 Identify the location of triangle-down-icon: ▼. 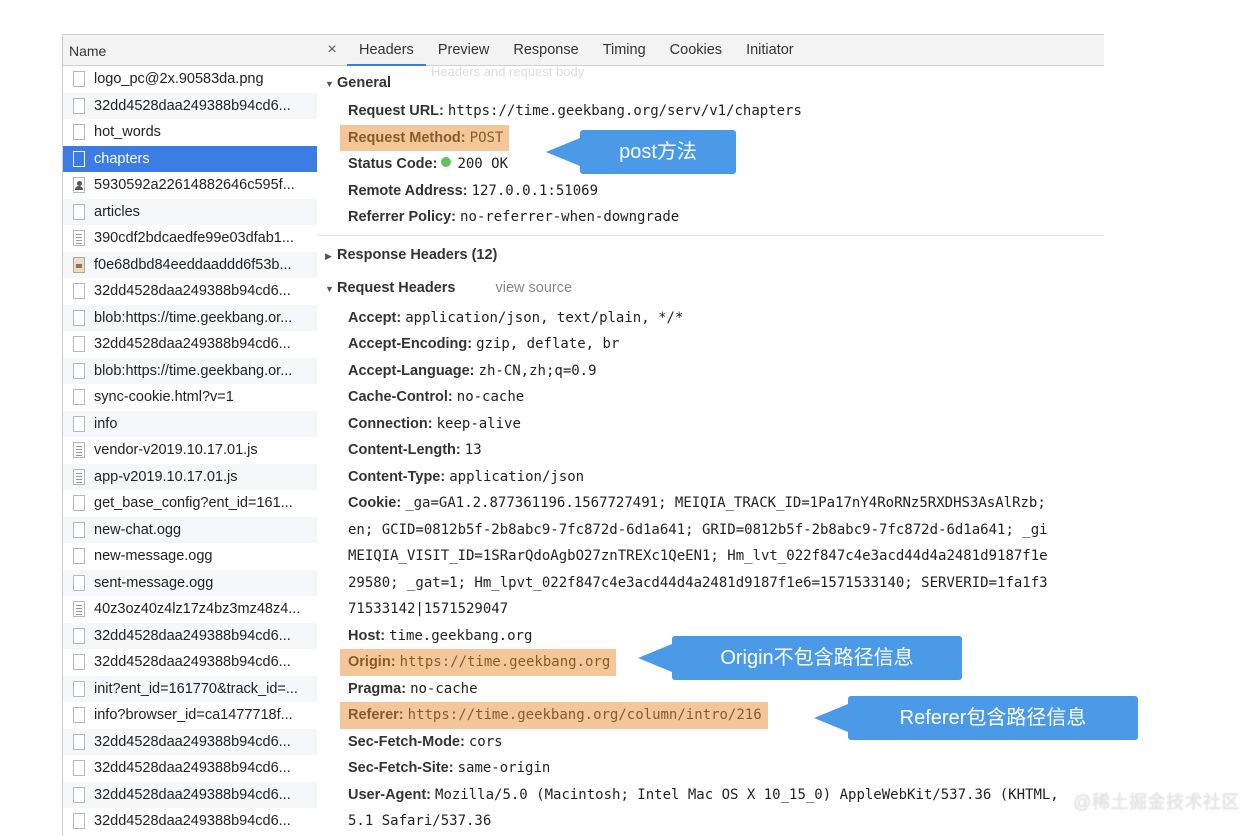
(329, 84).